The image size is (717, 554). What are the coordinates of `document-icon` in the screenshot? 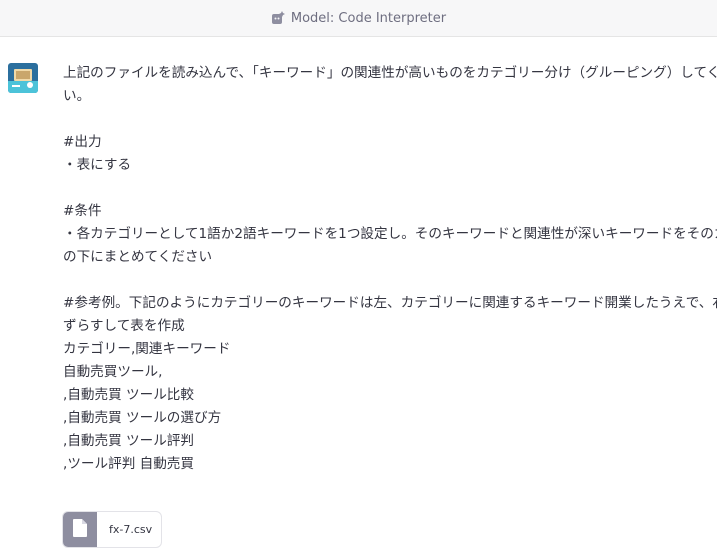 It's located at (80, 529).